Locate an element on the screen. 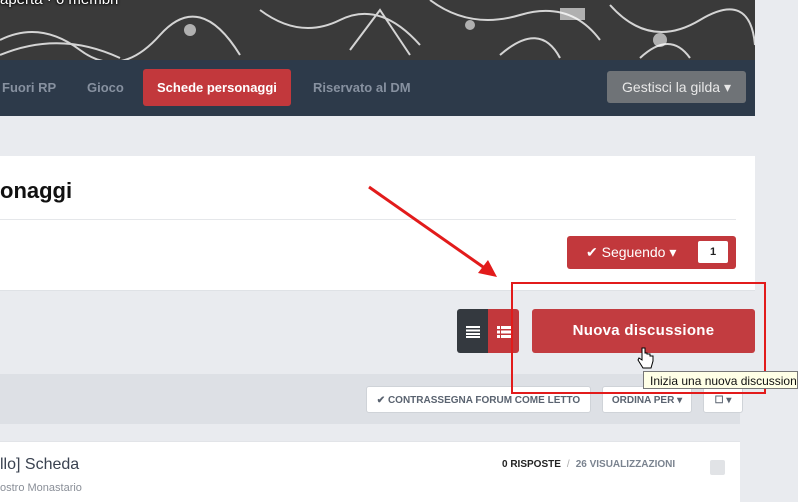 Image resolution: width=798 pixels, height=502 pixels. banner-artwork is located at coordinates (377, 30).